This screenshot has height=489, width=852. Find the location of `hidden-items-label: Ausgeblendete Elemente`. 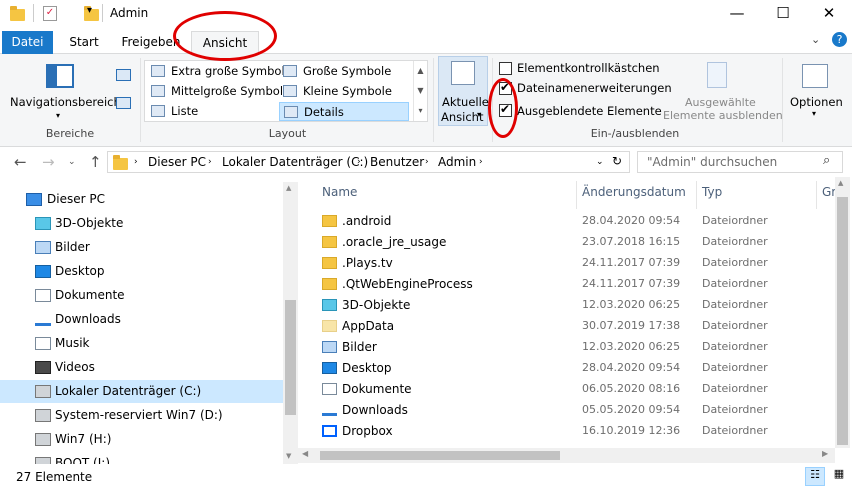

hidden-items-label: Ausgeblendete Elemente is located at coordinates (589, 111).